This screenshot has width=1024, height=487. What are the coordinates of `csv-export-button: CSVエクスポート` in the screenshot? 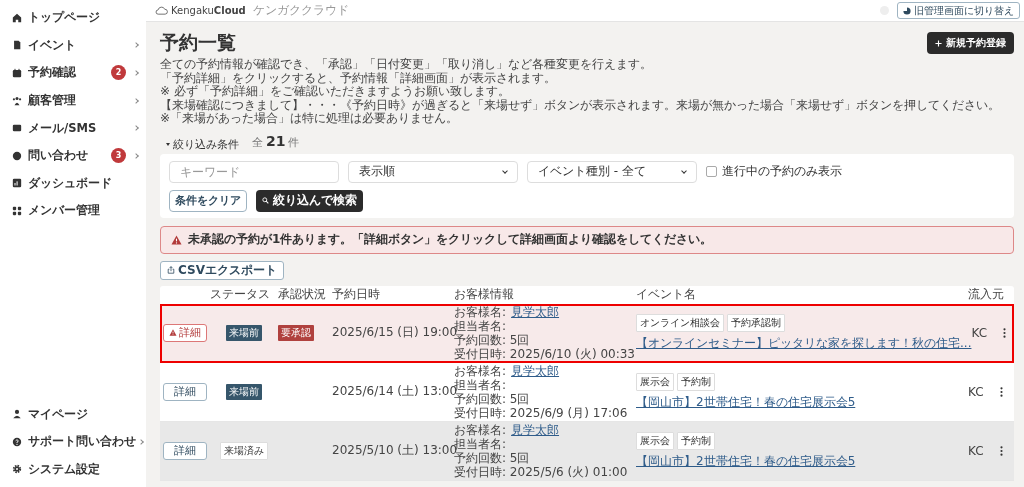 It's located at (222, 270).